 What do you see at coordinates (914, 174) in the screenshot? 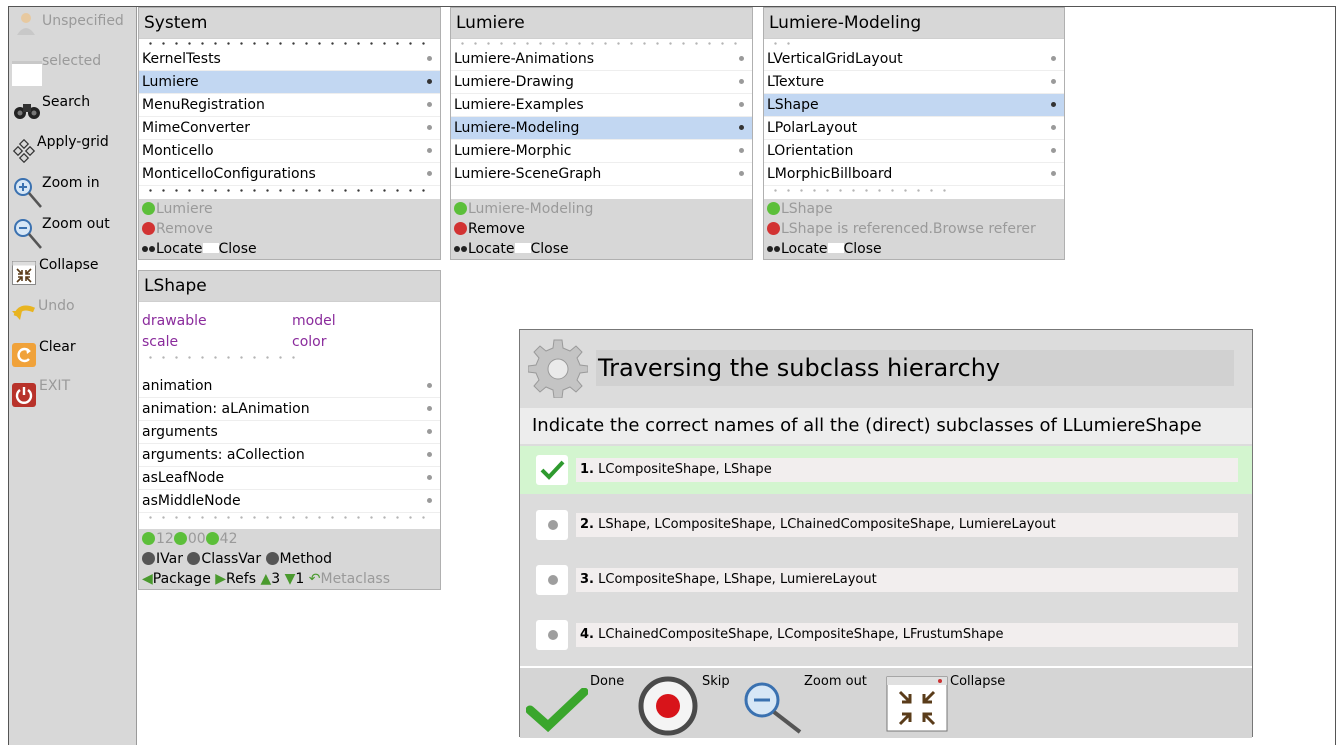
I see `list-item: LMorphicBillboard` at bounding box center [914, 174].